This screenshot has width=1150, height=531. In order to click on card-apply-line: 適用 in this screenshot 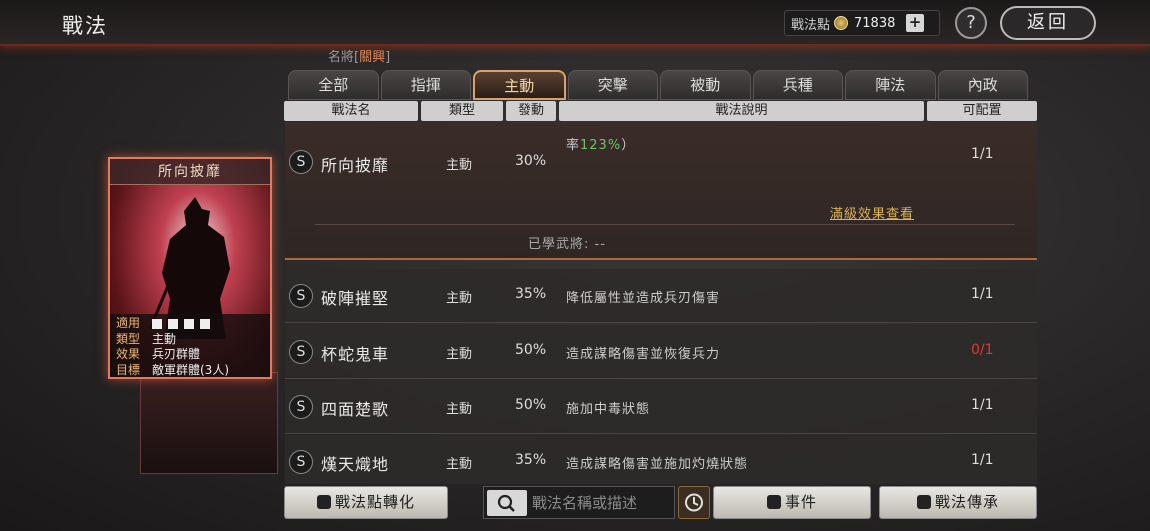, I will do `click(190, 324)`.